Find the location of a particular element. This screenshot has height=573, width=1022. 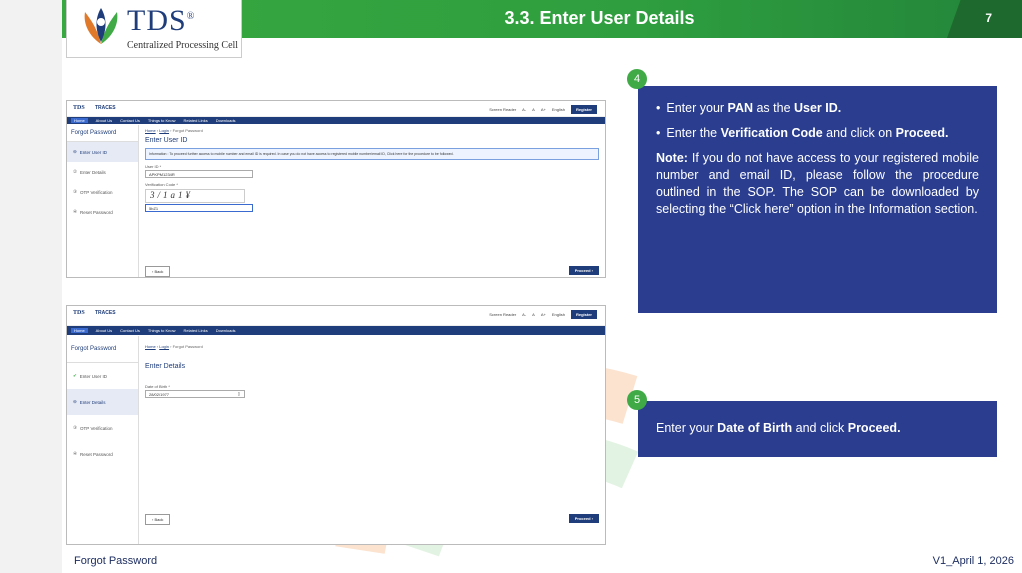

user-id-label: User ID * is located at coordinates (153, 166).